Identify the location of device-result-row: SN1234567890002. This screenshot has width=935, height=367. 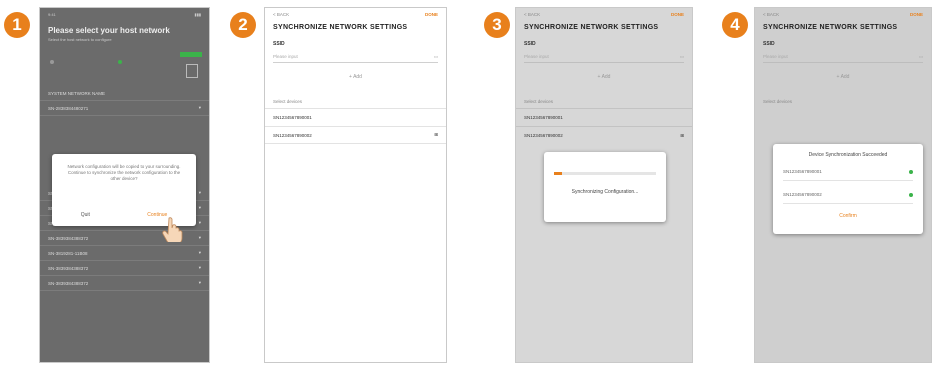
(848, 195).